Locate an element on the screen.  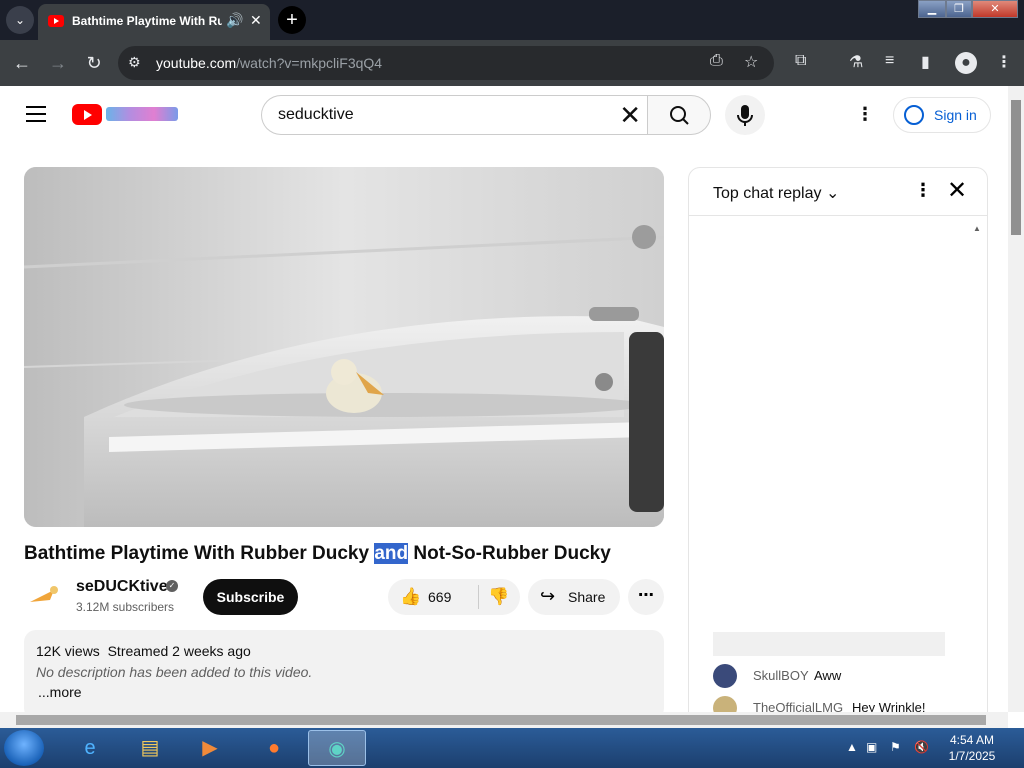
channel-avatar is located at coordinates (44, 598).